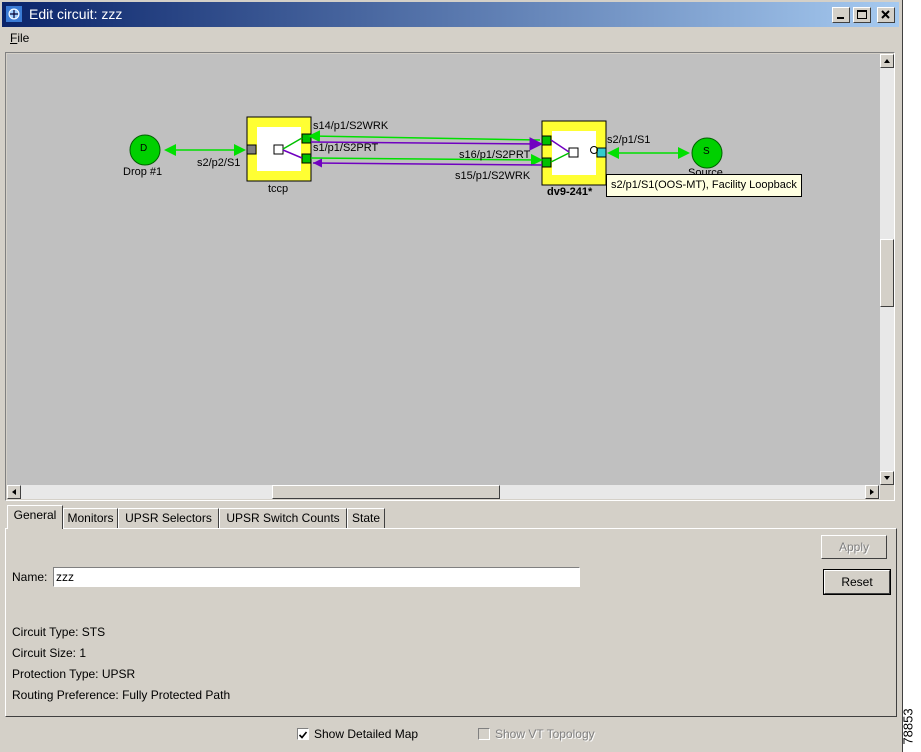  Describe the element at coordinates (450, 734) in the screenshot. I see `map-options-bar: Show Detailed Map Show VT Topology` at that location.